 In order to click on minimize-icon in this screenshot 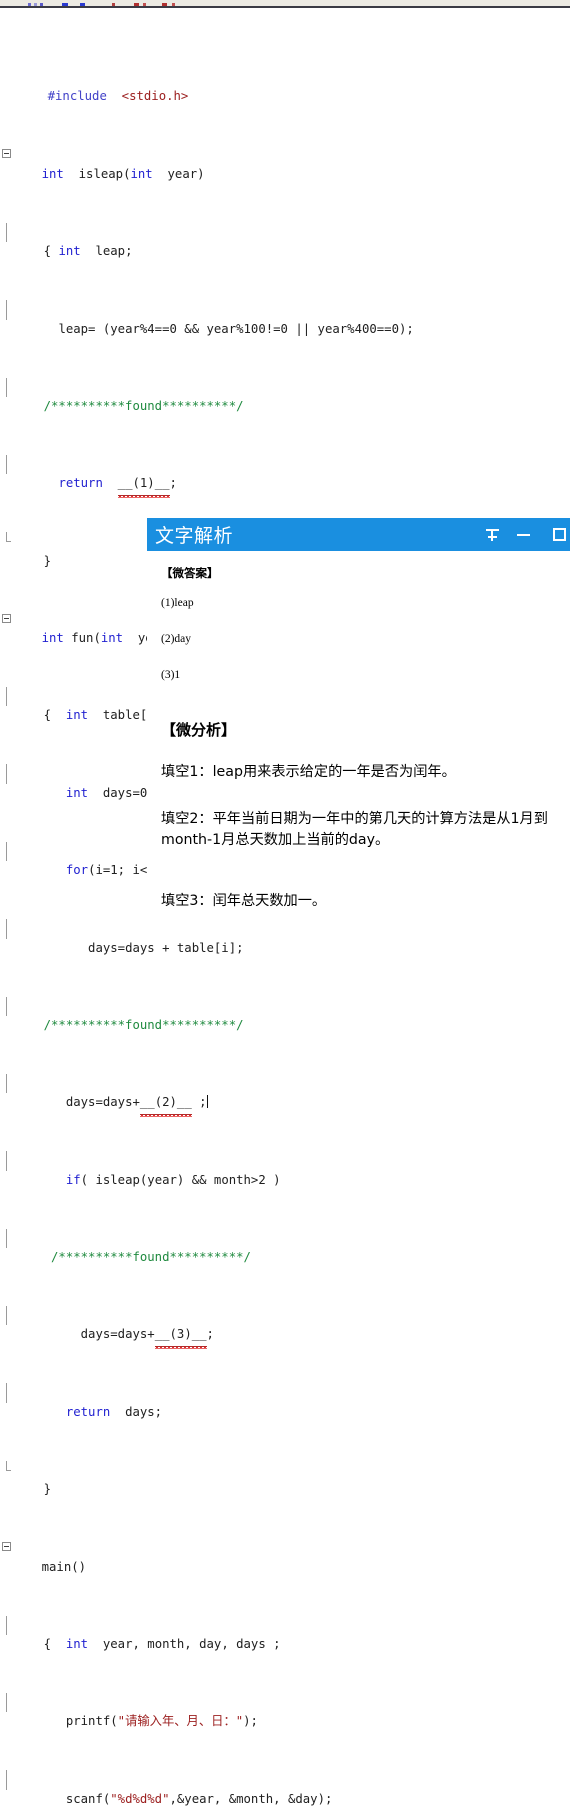, I will do `click(523, 534)`.